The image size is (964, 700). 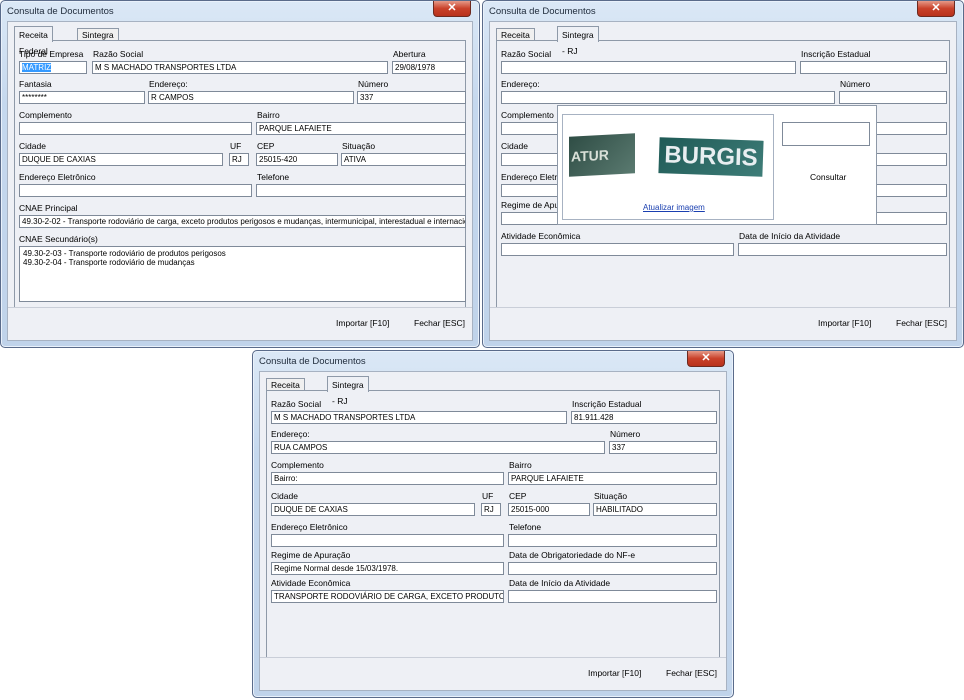 What do you see at coordinates (297, 159) in the screenshot?
I see `cep-field: 25015-420` at bounding box center [297, 159].